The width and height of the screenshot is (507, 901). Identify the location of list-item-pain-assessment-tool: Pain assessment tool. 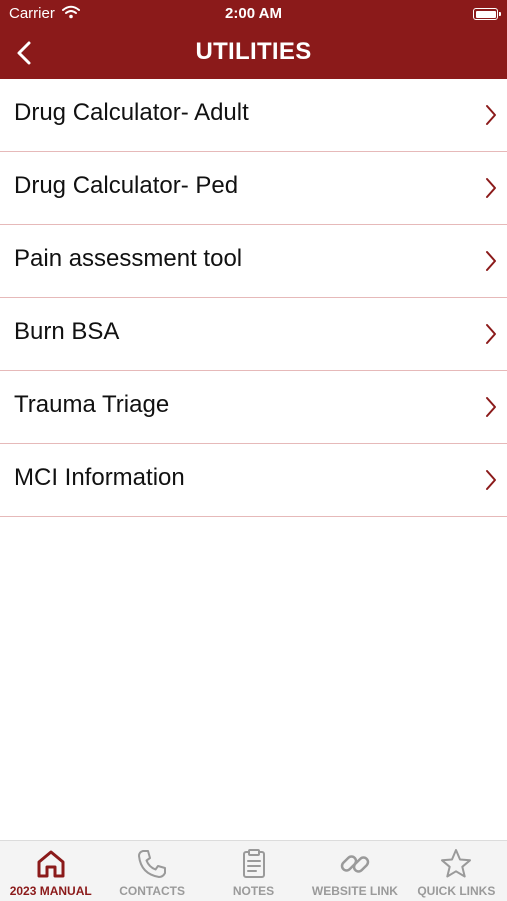
(253, 261).